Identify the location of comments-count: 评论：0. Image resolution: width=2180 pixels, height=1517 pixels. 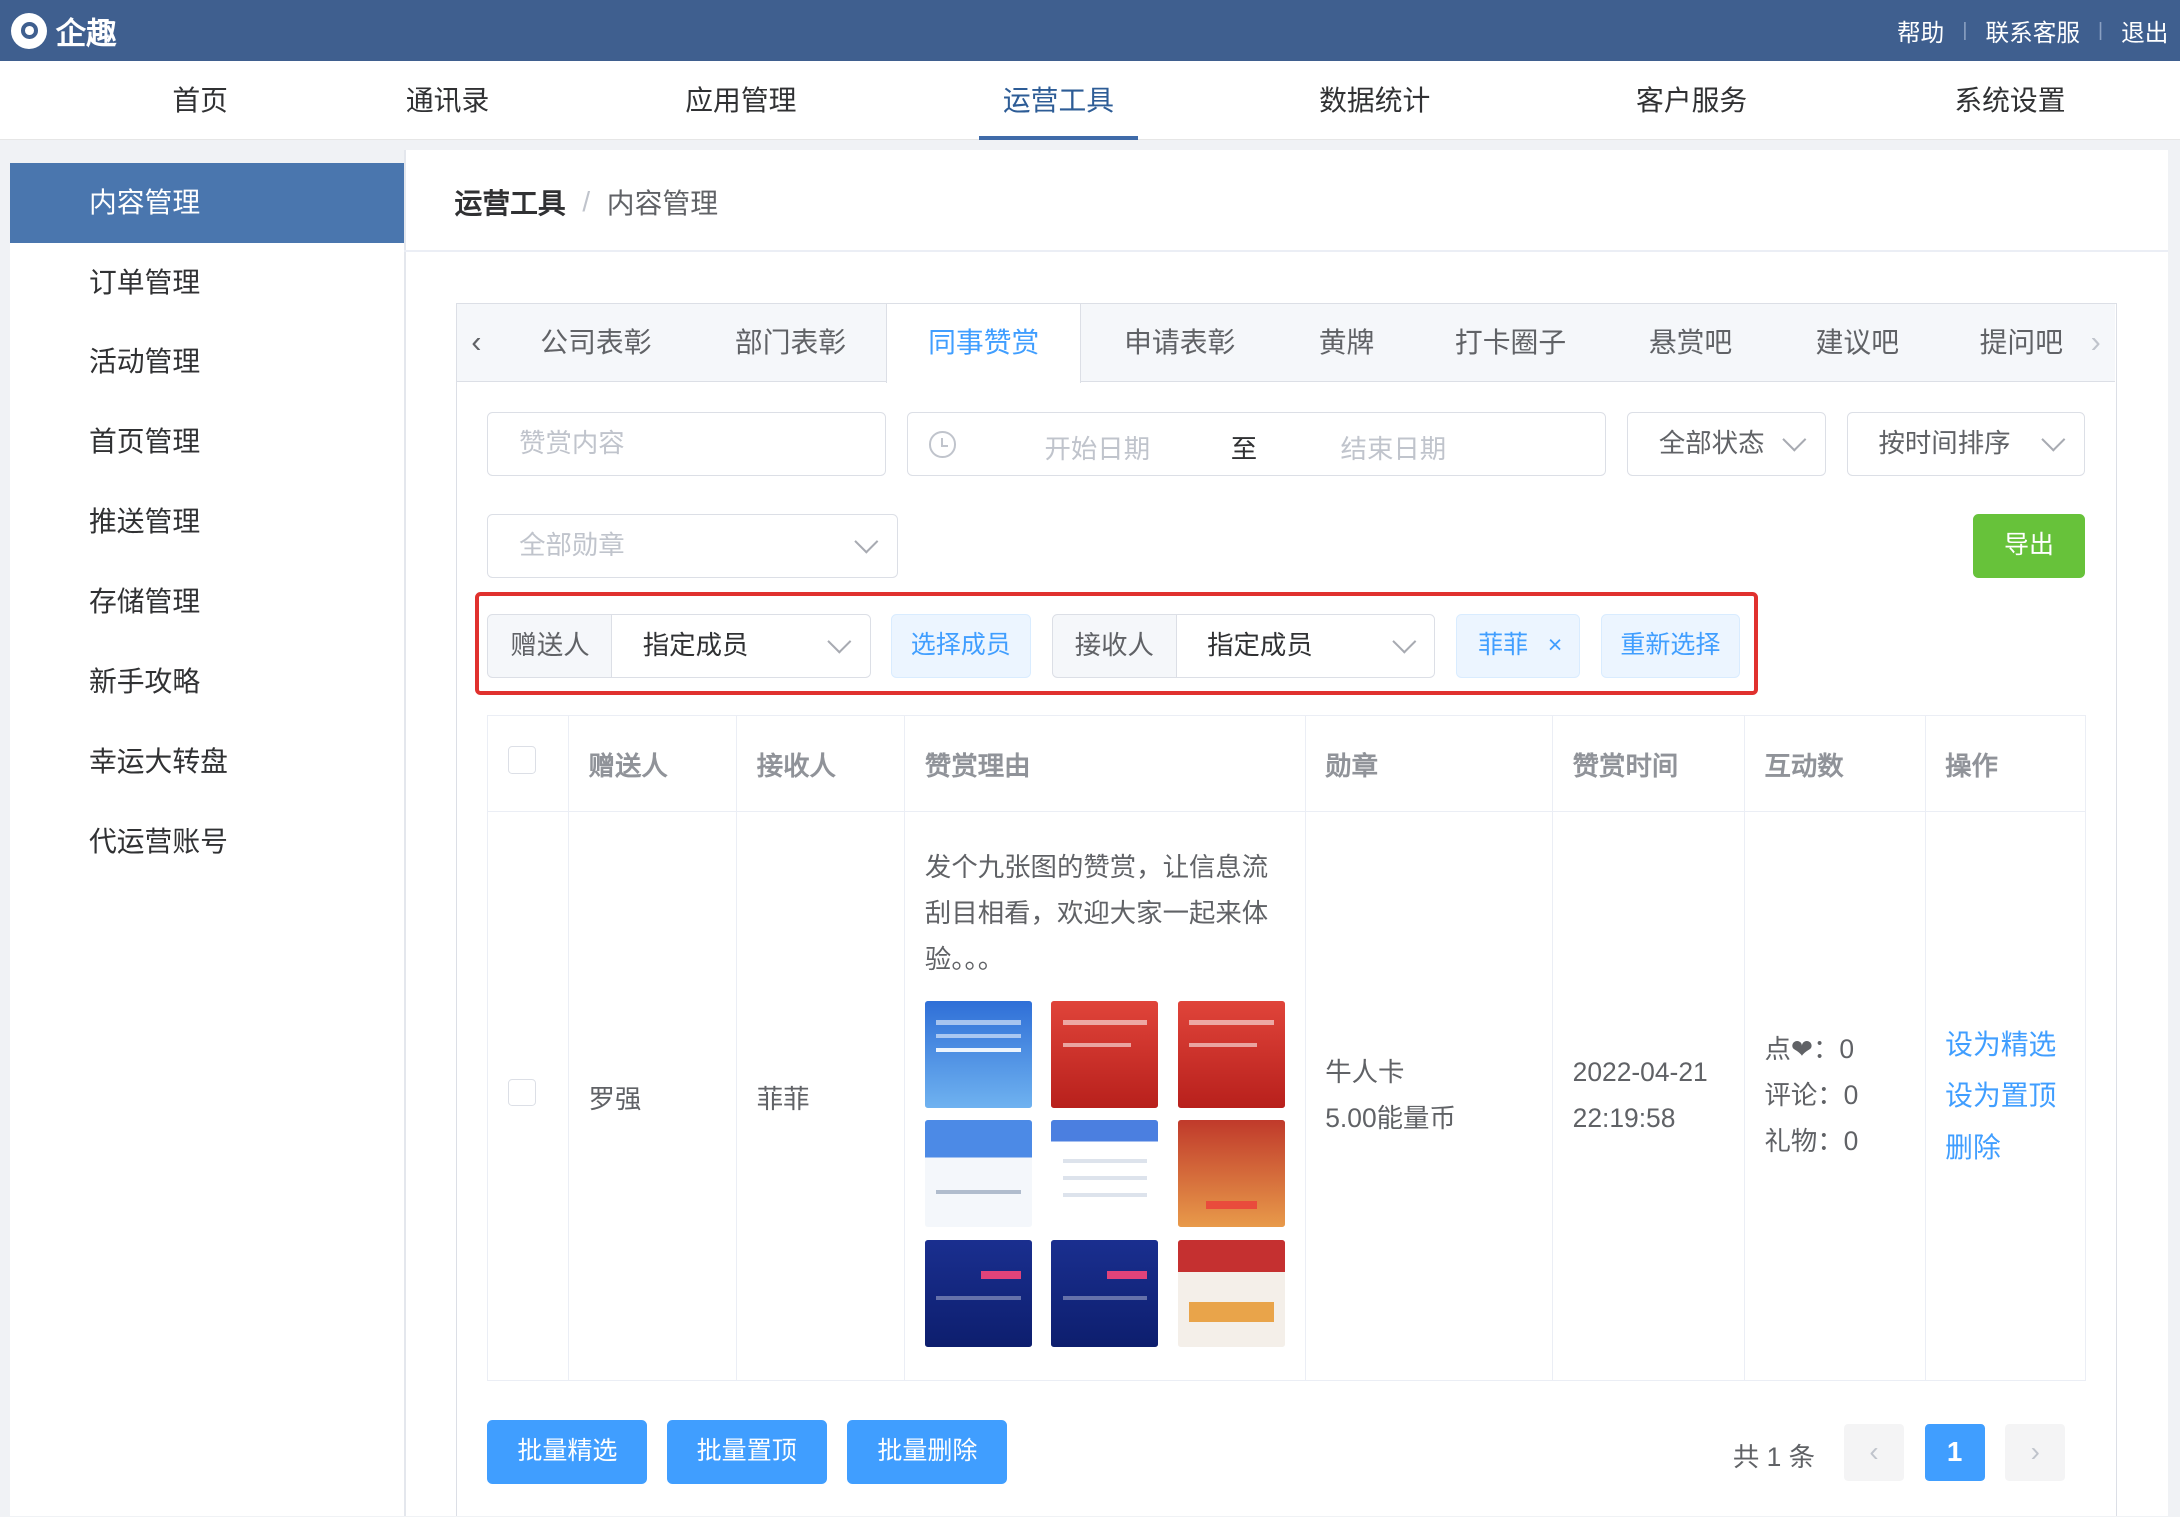
(1811, 1095).